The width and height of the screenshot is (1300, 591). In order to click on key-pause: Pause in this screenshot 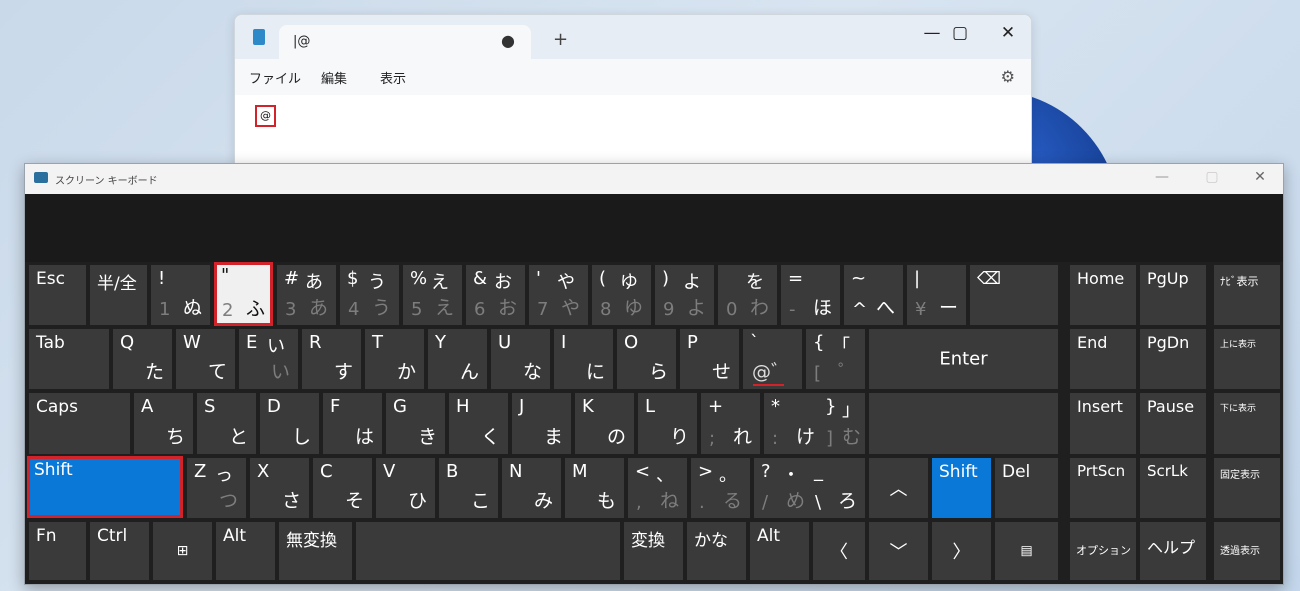, I will do `click(1173, 423)`.